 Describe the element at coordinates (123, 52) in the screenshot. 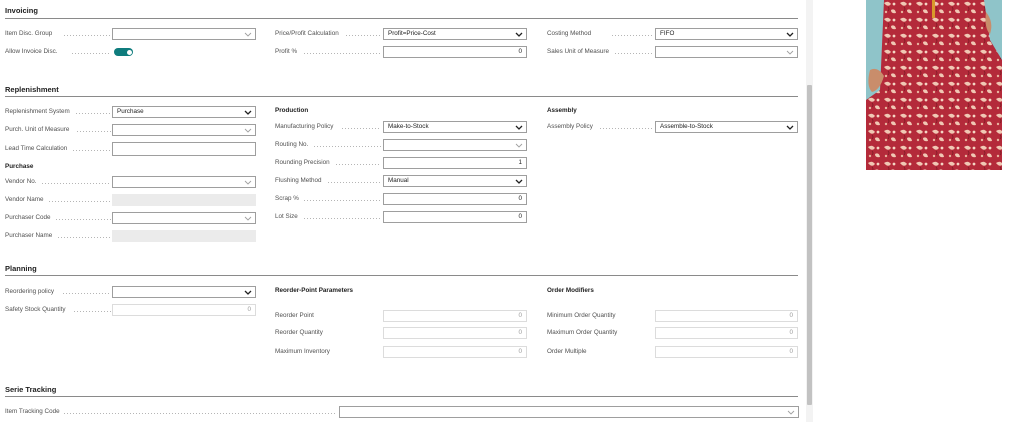

I see `allow-invoice-disc-toggle` at that location.